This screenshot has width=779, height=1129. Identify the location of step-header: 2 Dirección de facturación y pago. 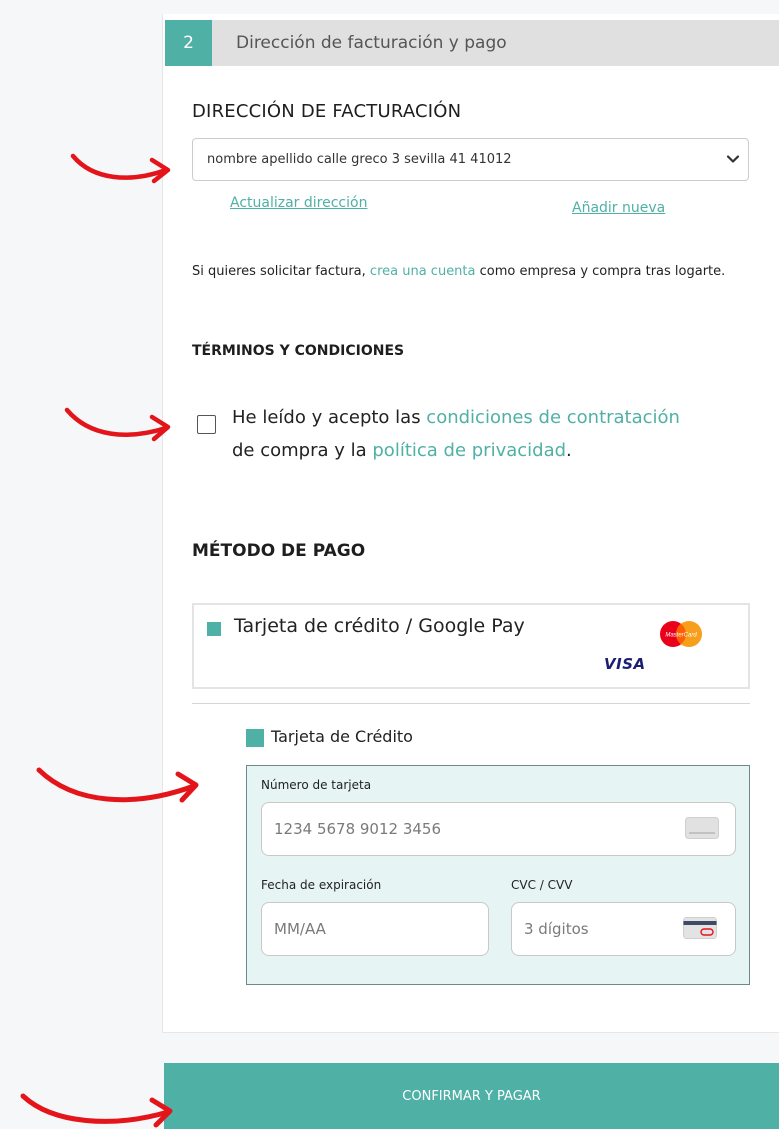
(472, 43).